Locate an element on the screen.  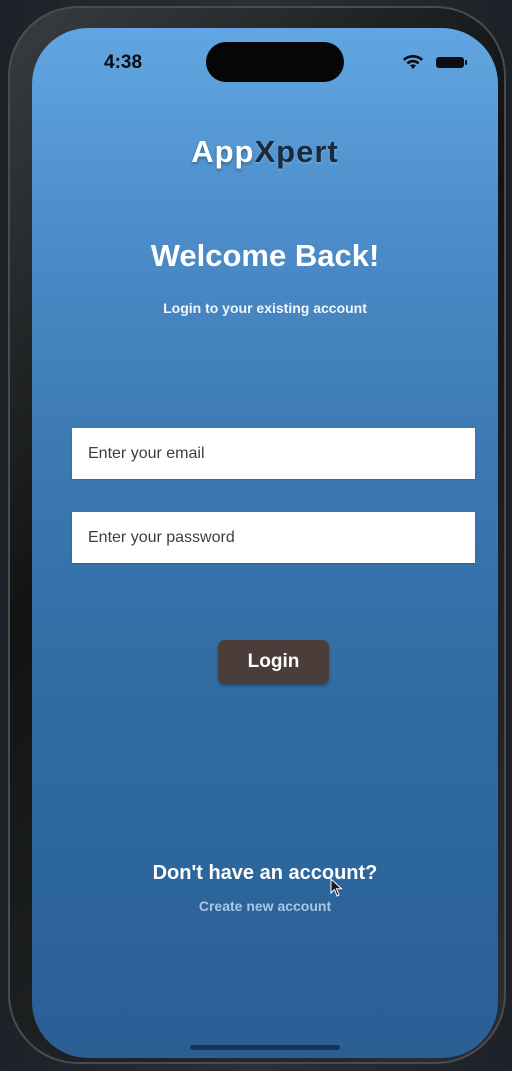
no-account-prompt: Don't have an account? is located at coordinates (265, 873).